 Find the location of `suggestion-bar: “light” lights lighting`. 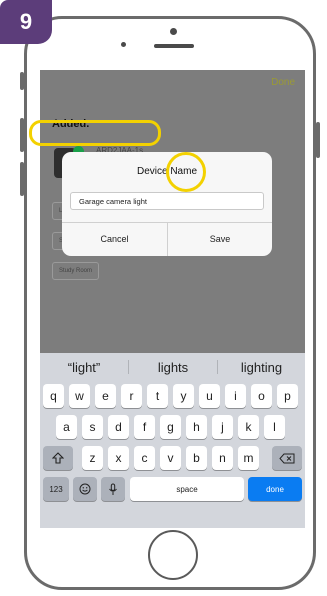

suggestion-bar: “light” lights lighting is located at coordinates (172, 367).